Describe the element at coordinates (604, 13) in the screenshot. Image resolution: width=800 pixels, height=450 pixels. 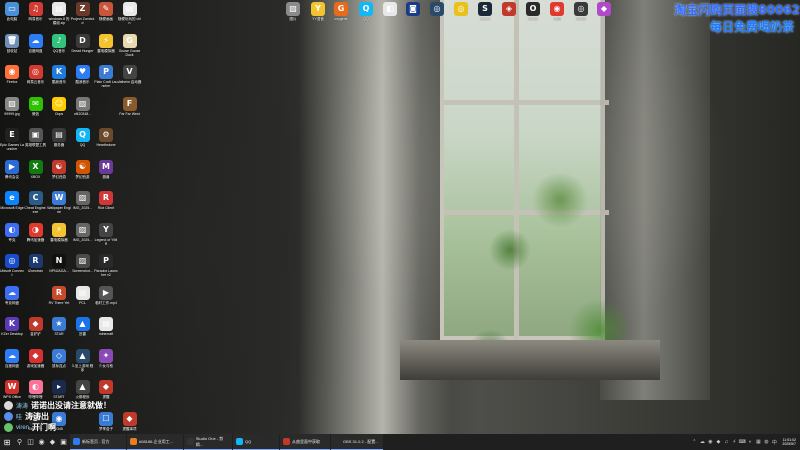
I see `top_icons-icon: ◆` at that location.